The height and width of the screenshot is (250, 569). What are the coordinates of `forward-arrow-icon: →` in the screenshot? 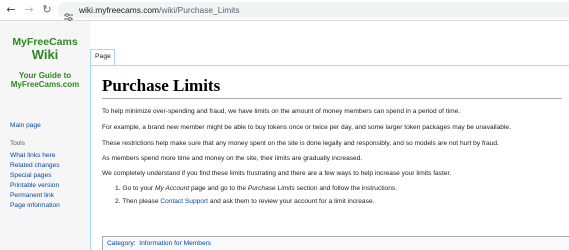 It's located at (29, 10).